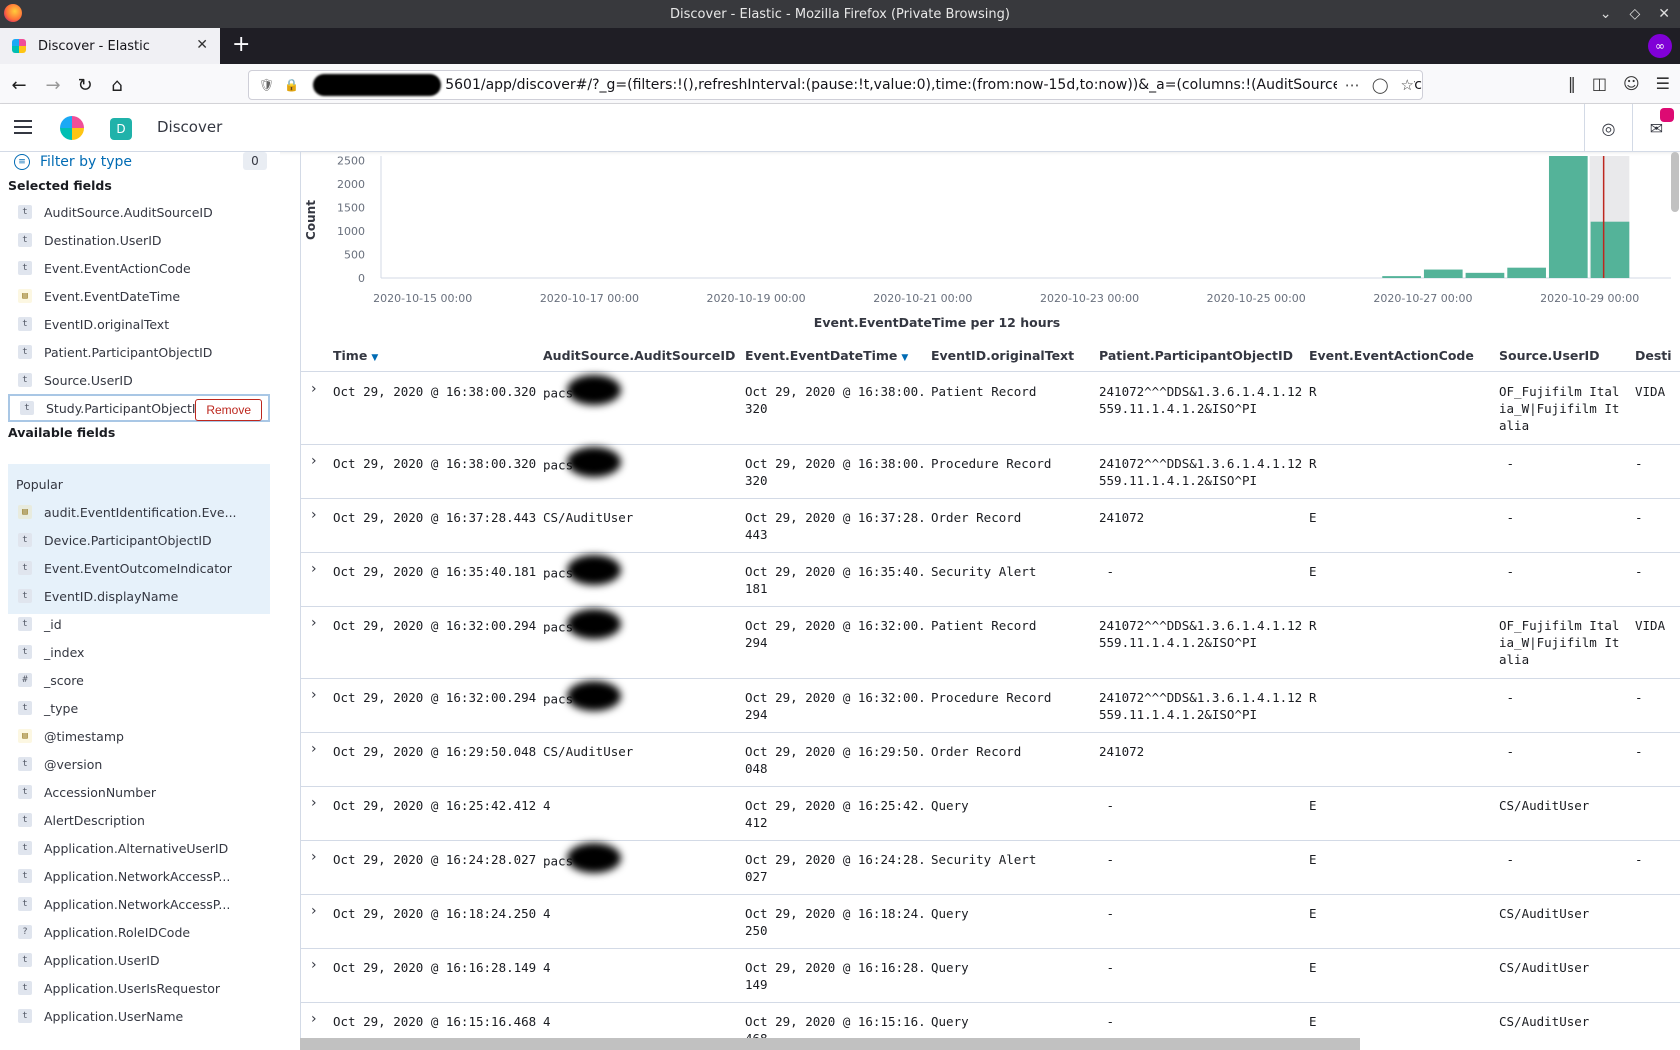 The height and width of the screenshot is (1050, 1680). What do you see at coordinates (139, 708) in the screenshot?
I see `field-item: t _type` at bounding box center [139, 708].